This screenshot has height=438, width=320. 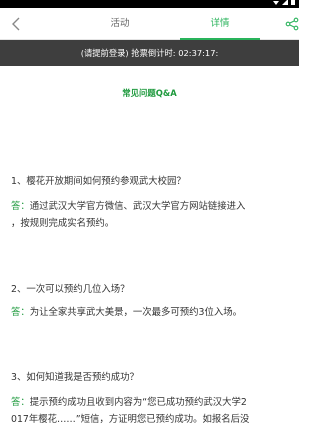 What do you see at coordinates (130, 419) in the screenshot?
I see `faq-answer-line: 017年樱花……”短信，方证明您已预约成功。如报名后没` at bounding box center [130, 419].